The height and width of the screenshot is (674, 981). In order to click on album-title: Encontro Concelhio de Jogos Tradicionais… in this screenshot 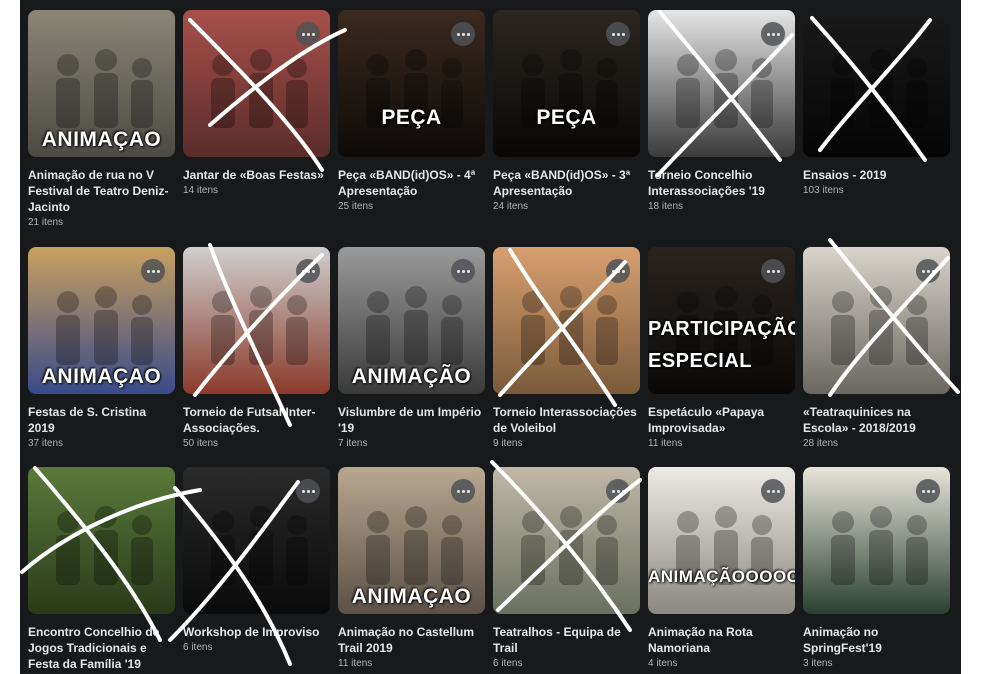, I will do `click(100, 648)`.